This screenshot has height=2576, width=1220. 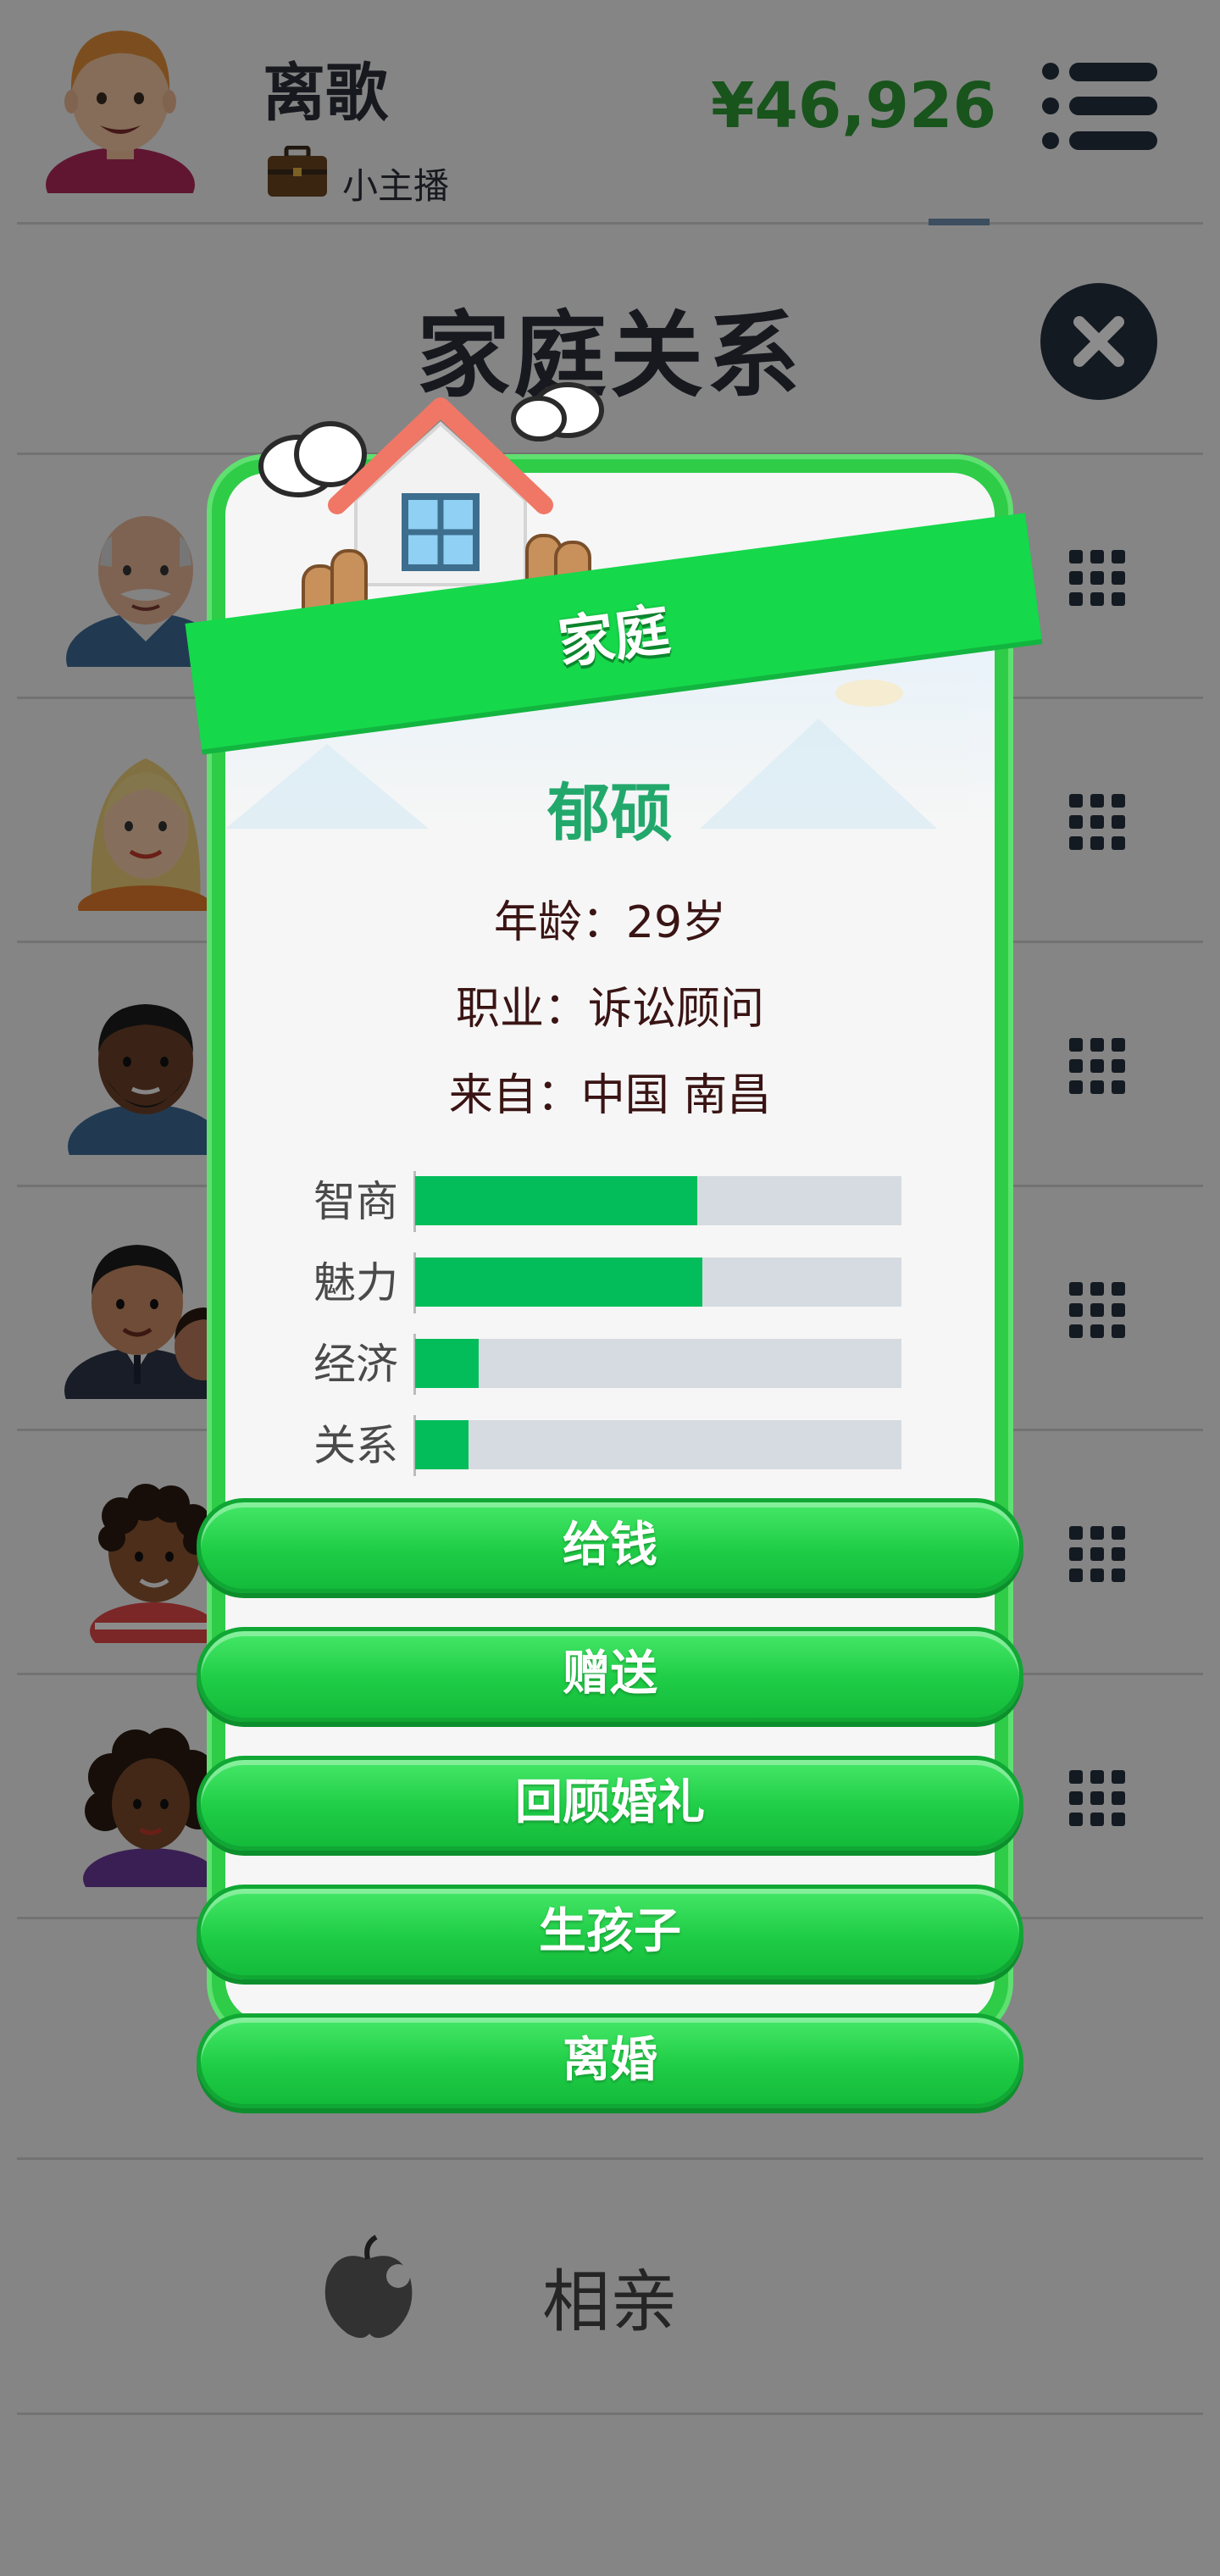 I want to click on stat-row-relationship: 关系, so click(x=610, y=1445).